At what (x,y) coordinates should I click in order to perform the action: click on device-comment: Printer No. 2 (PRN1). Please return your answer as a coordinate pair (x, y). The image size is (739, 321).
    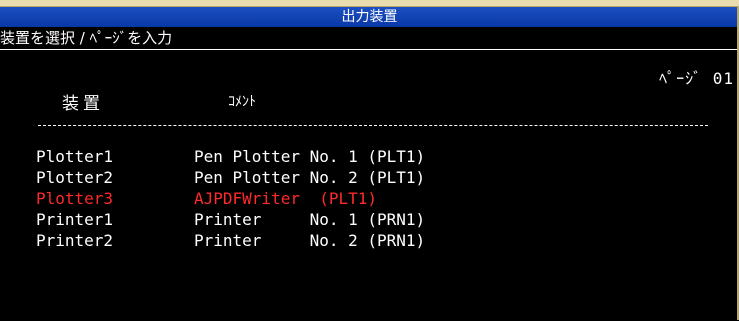
    Looking at the image, I should click on (310, 240).